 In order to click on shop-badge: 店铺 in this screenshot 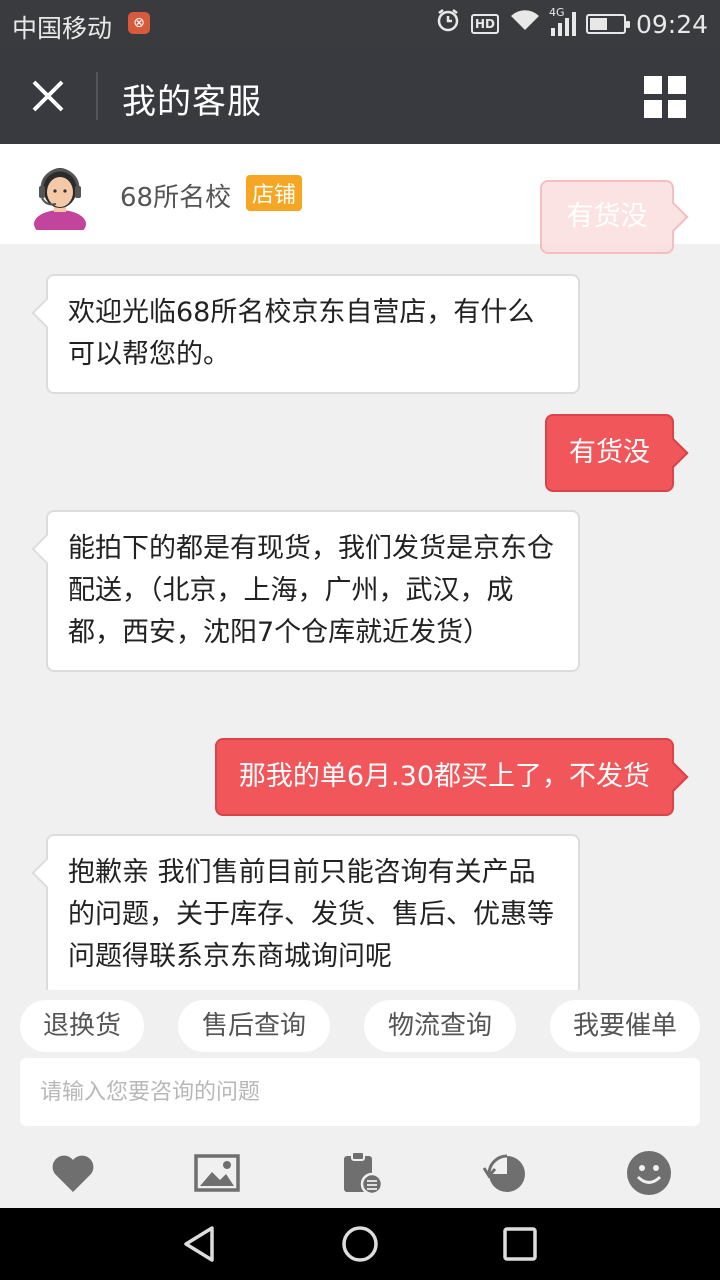, I will do `click(274, 193)`.